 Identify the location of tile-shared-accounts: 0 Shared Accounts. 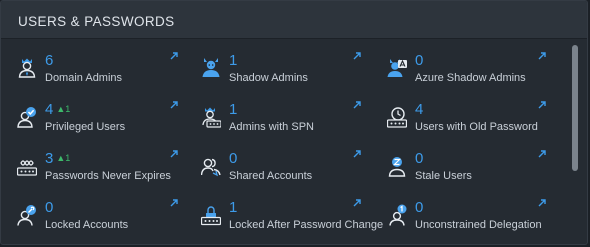
(291, 172).